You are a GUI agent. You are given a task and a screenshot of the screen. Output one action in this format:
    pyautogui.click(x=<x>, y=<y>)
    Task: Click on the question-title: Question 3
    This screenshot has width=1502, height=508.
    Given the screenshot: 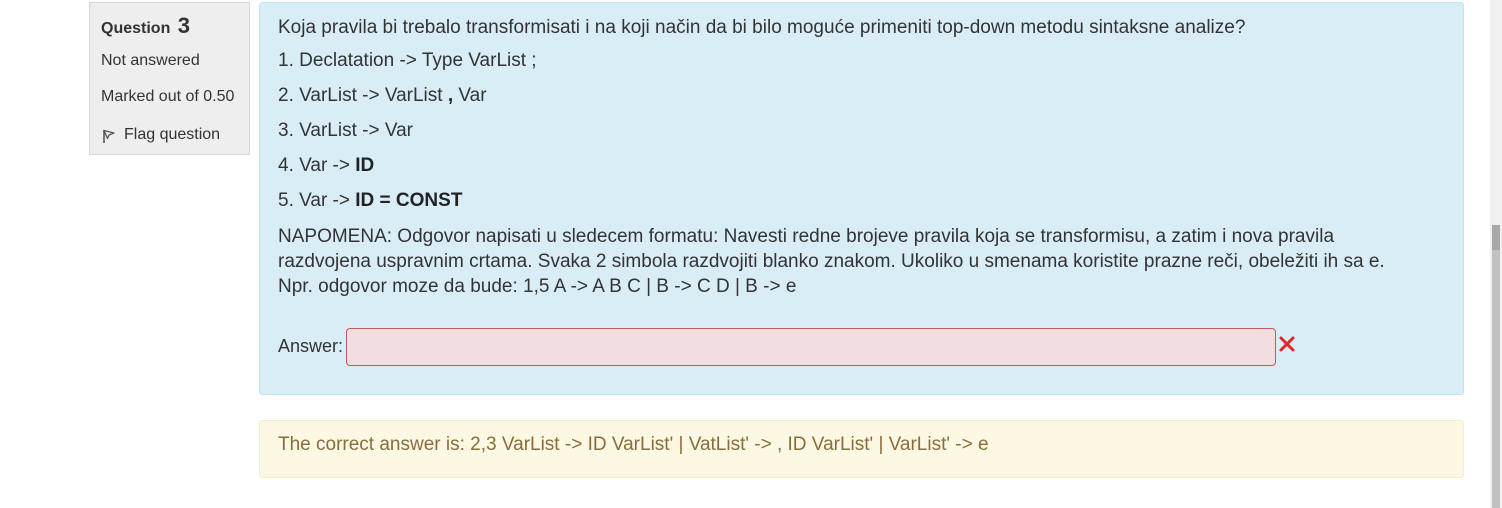 What is the action you would take?
    pyautogui.click(x=145, y=26)
    